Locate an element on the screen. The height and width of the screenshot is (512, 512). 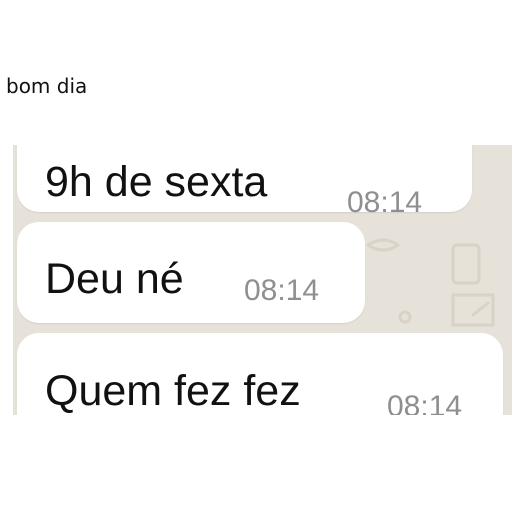
message-bubble: Deu né 08:14 is located at coordinates (191, 272).